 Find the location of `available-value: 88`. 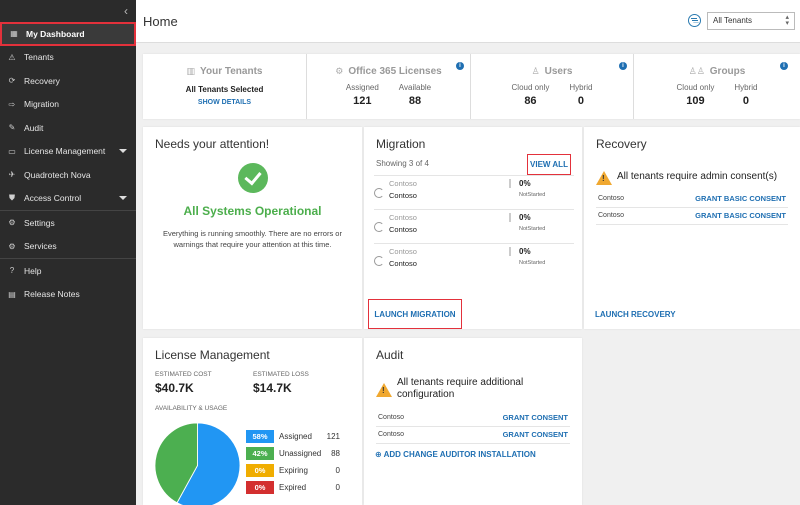

available-value: 88 is located at coordinates (415, 101).